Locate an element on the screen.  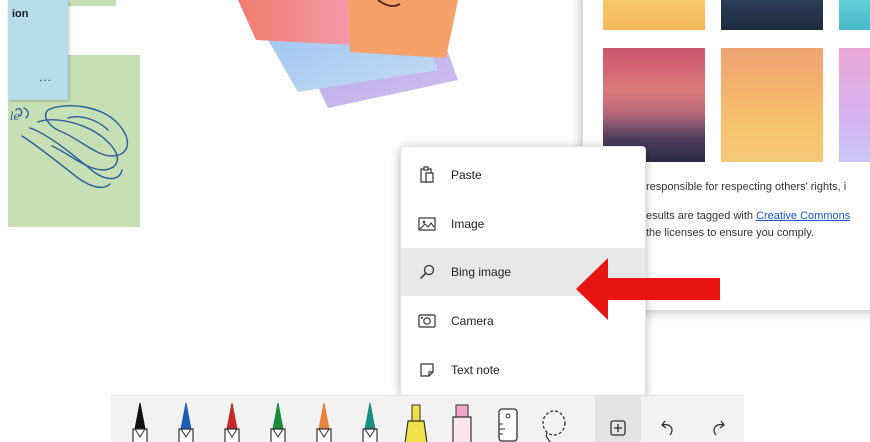
license-text-prefix: esults are tagged with is located at coordinates (701, 216).